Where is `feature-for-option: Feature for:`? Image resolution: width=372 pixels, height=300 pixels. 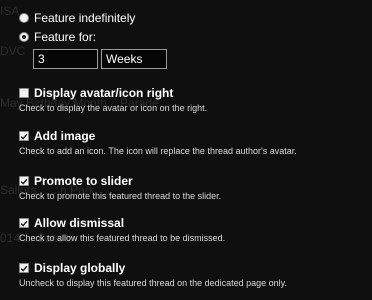 feature-for-option: Feature for: is located at coordinates (57, 37).